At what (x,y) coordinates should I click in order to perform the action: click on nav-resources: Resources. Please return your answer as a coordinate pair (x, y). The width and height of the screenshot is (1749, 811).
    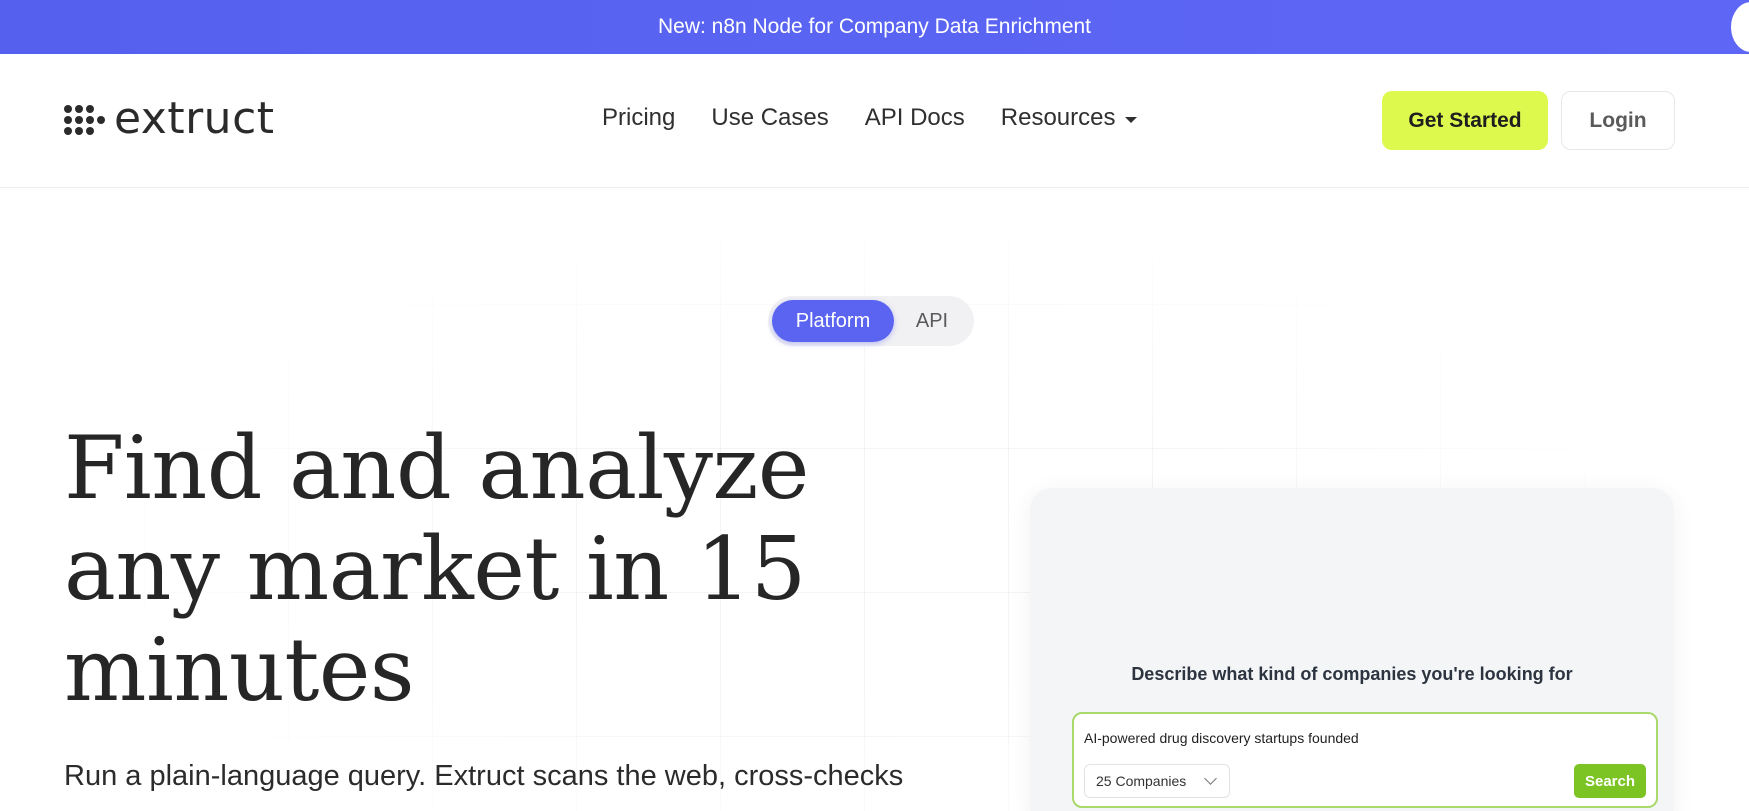
    Looking at the image, I should click on (1069, 118).